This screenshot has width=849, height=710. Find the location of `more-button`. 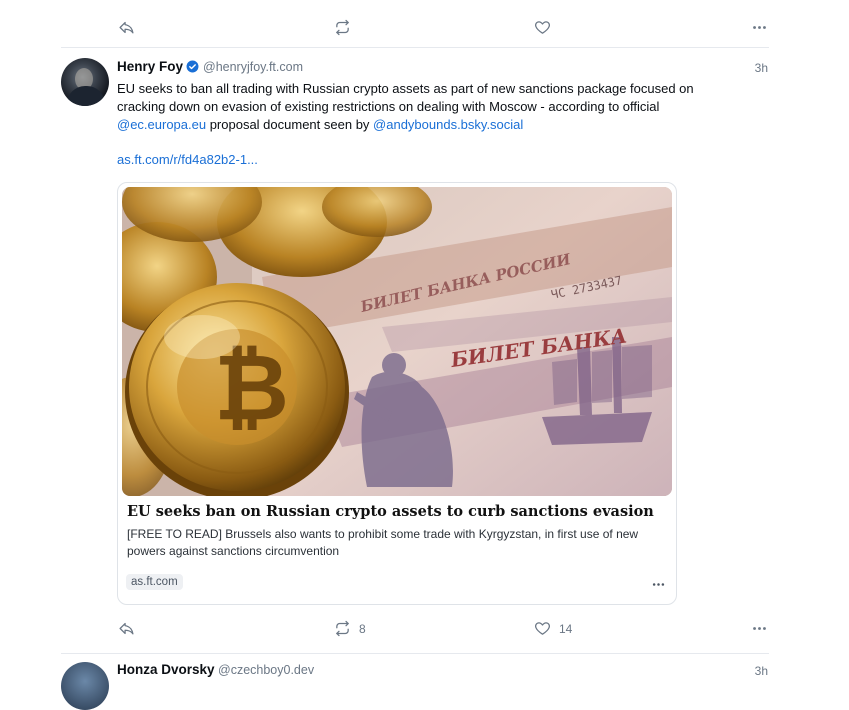

more-button is located at coordinates (759, 628).